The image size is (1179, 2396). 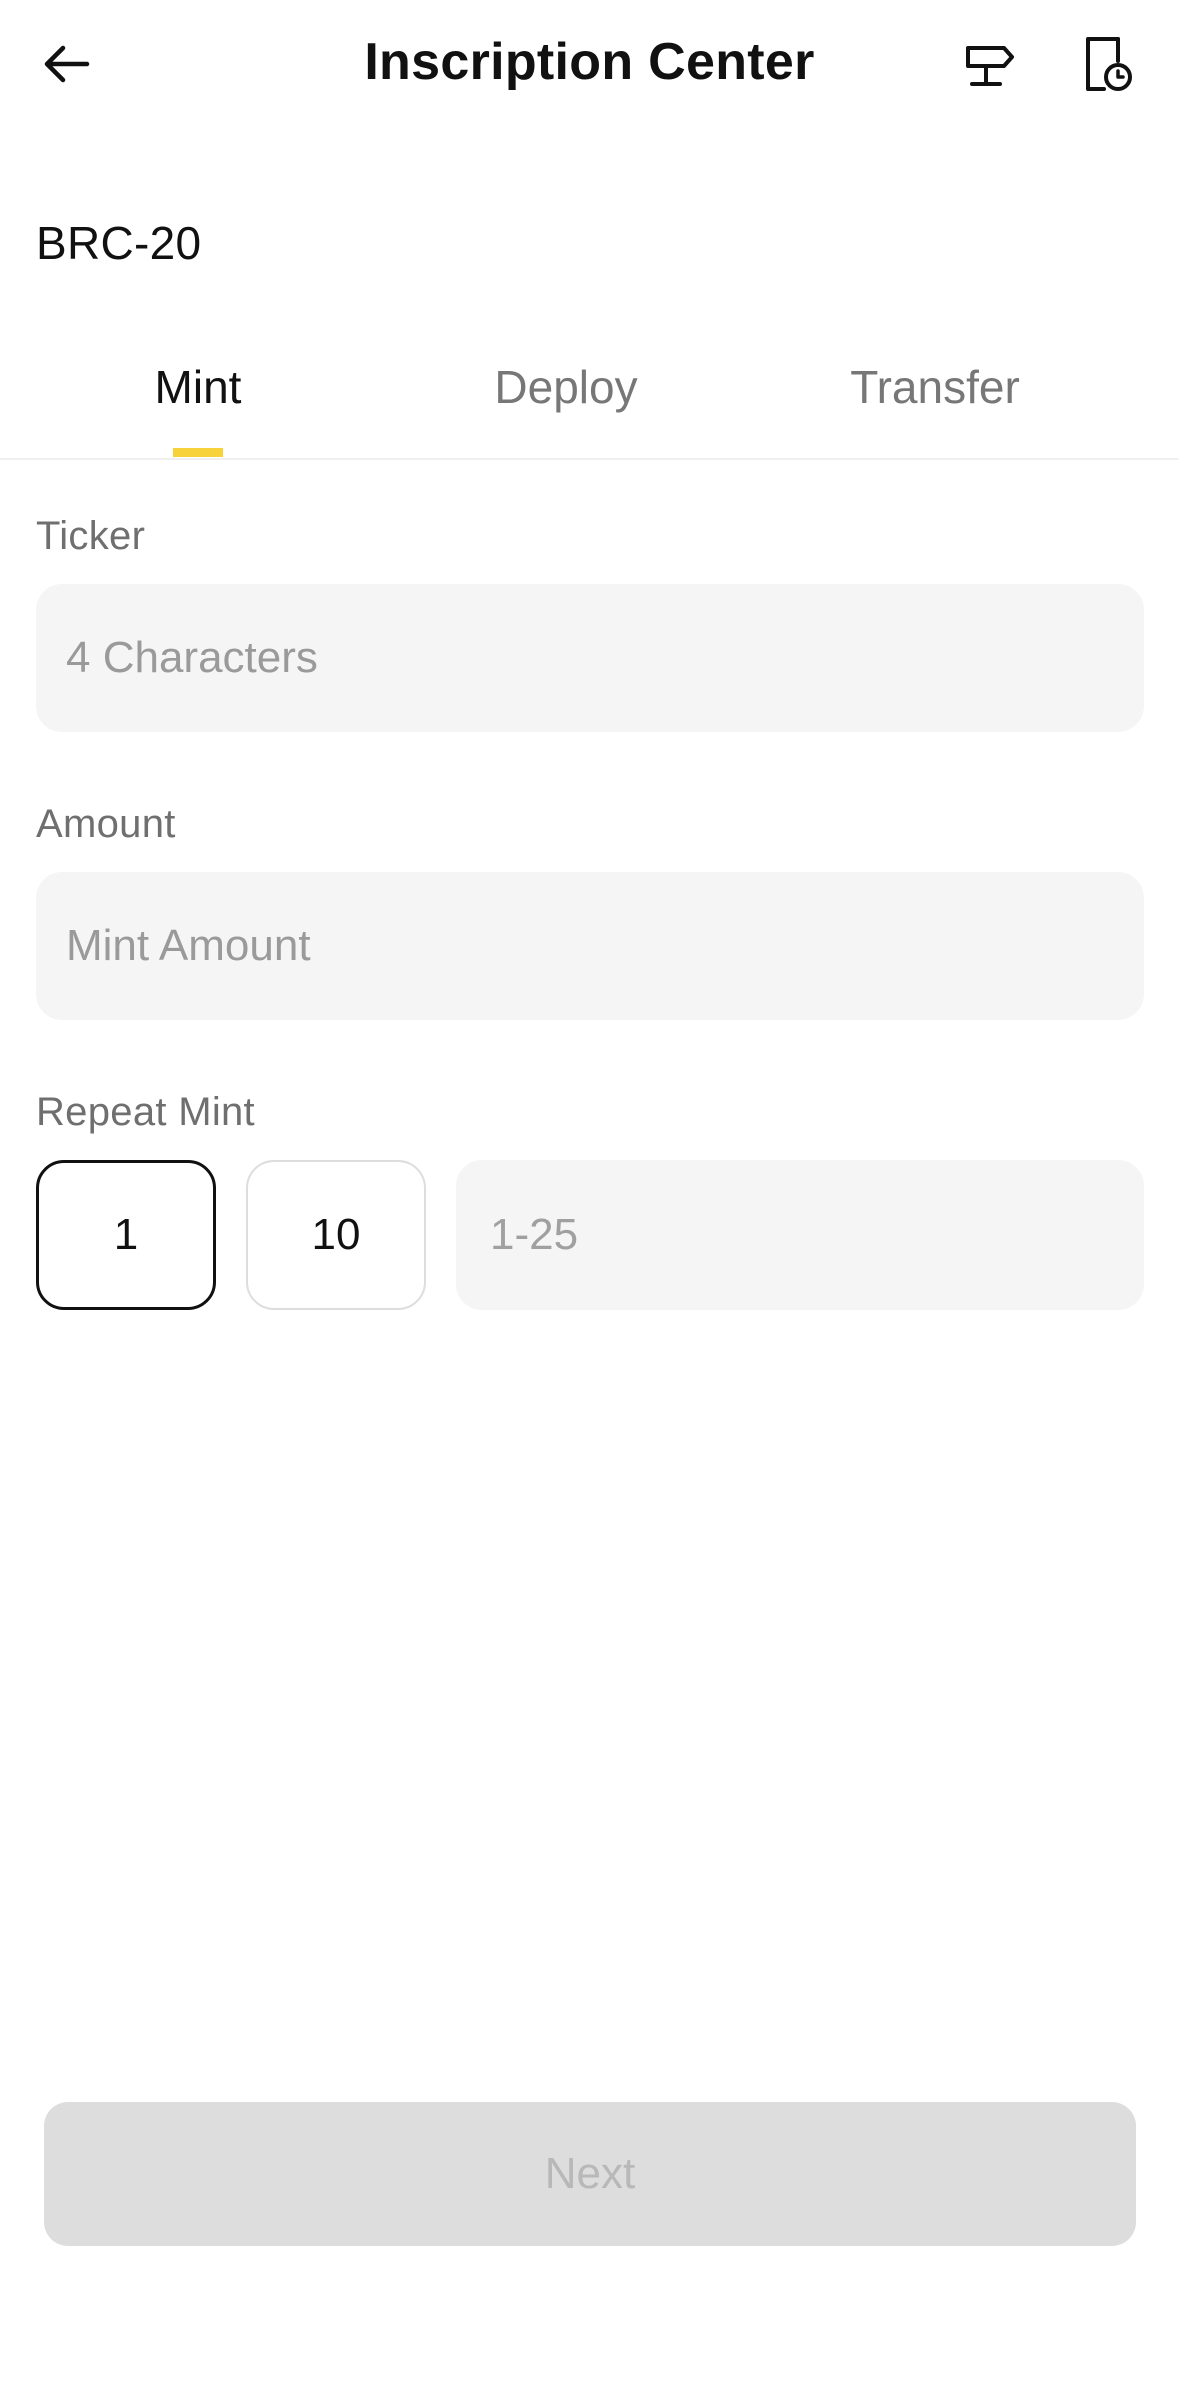 I want to click on tab-bar: Mint Deploy Transfer, so click(x=589, y=395).